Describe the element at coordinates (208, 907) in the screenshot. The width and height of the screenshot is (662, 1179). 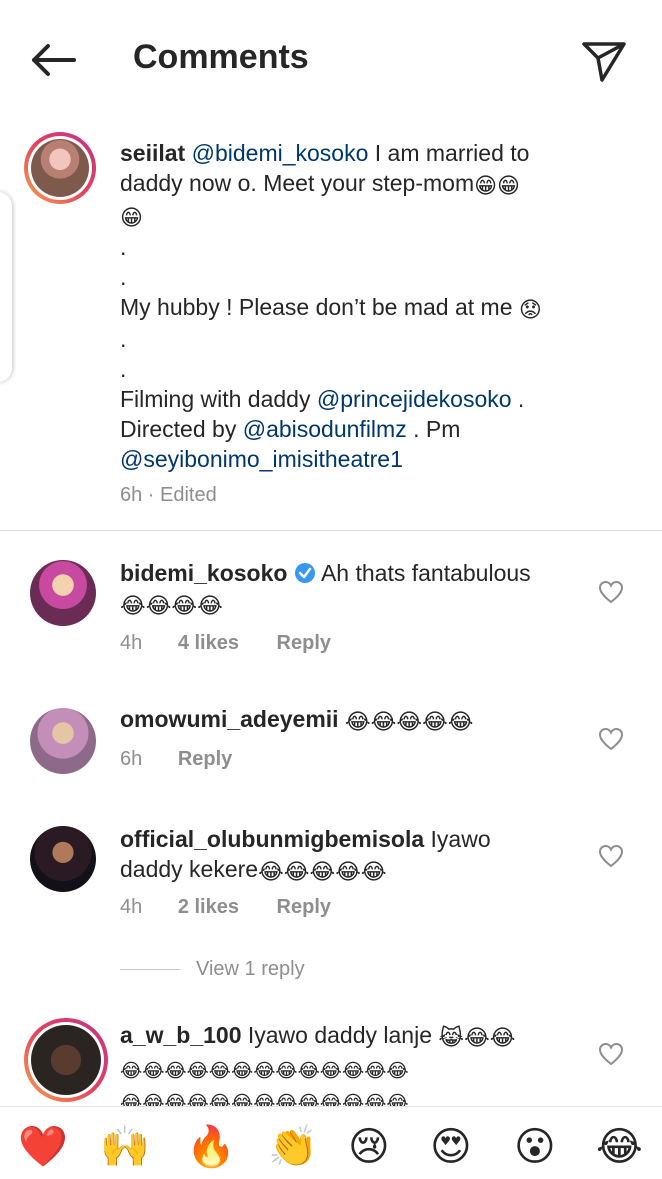
I see `likes-count: 2 likes` at that location.